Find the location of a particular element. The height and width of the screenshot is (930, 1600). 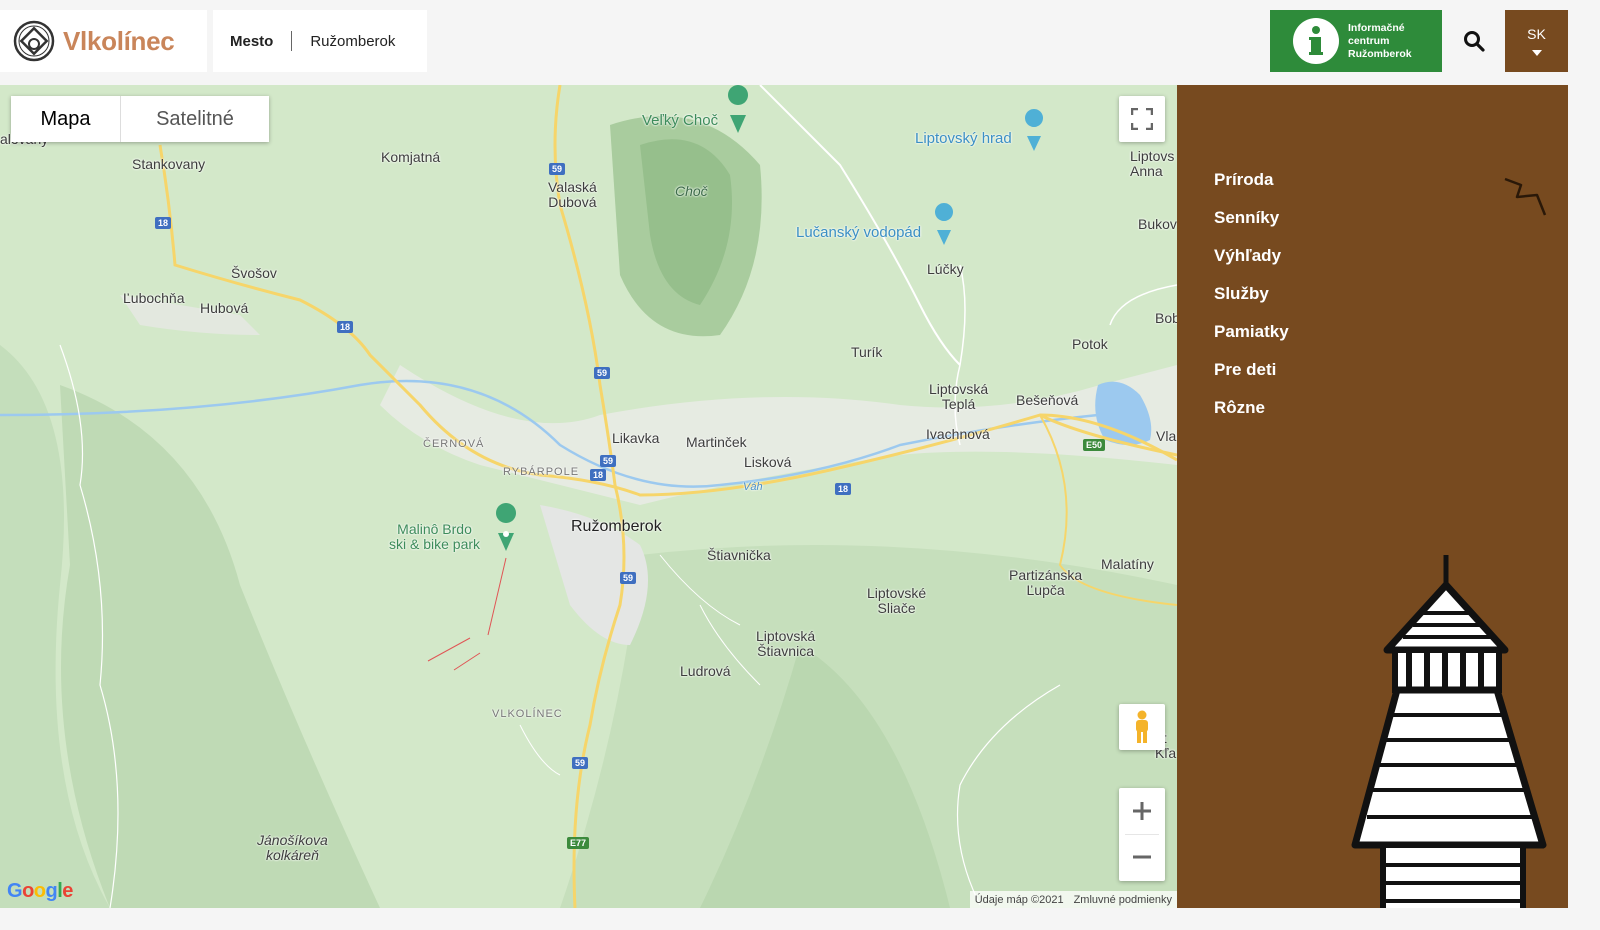

map-type-control: Mapa Satelitné is located at coordinates (140, 119).